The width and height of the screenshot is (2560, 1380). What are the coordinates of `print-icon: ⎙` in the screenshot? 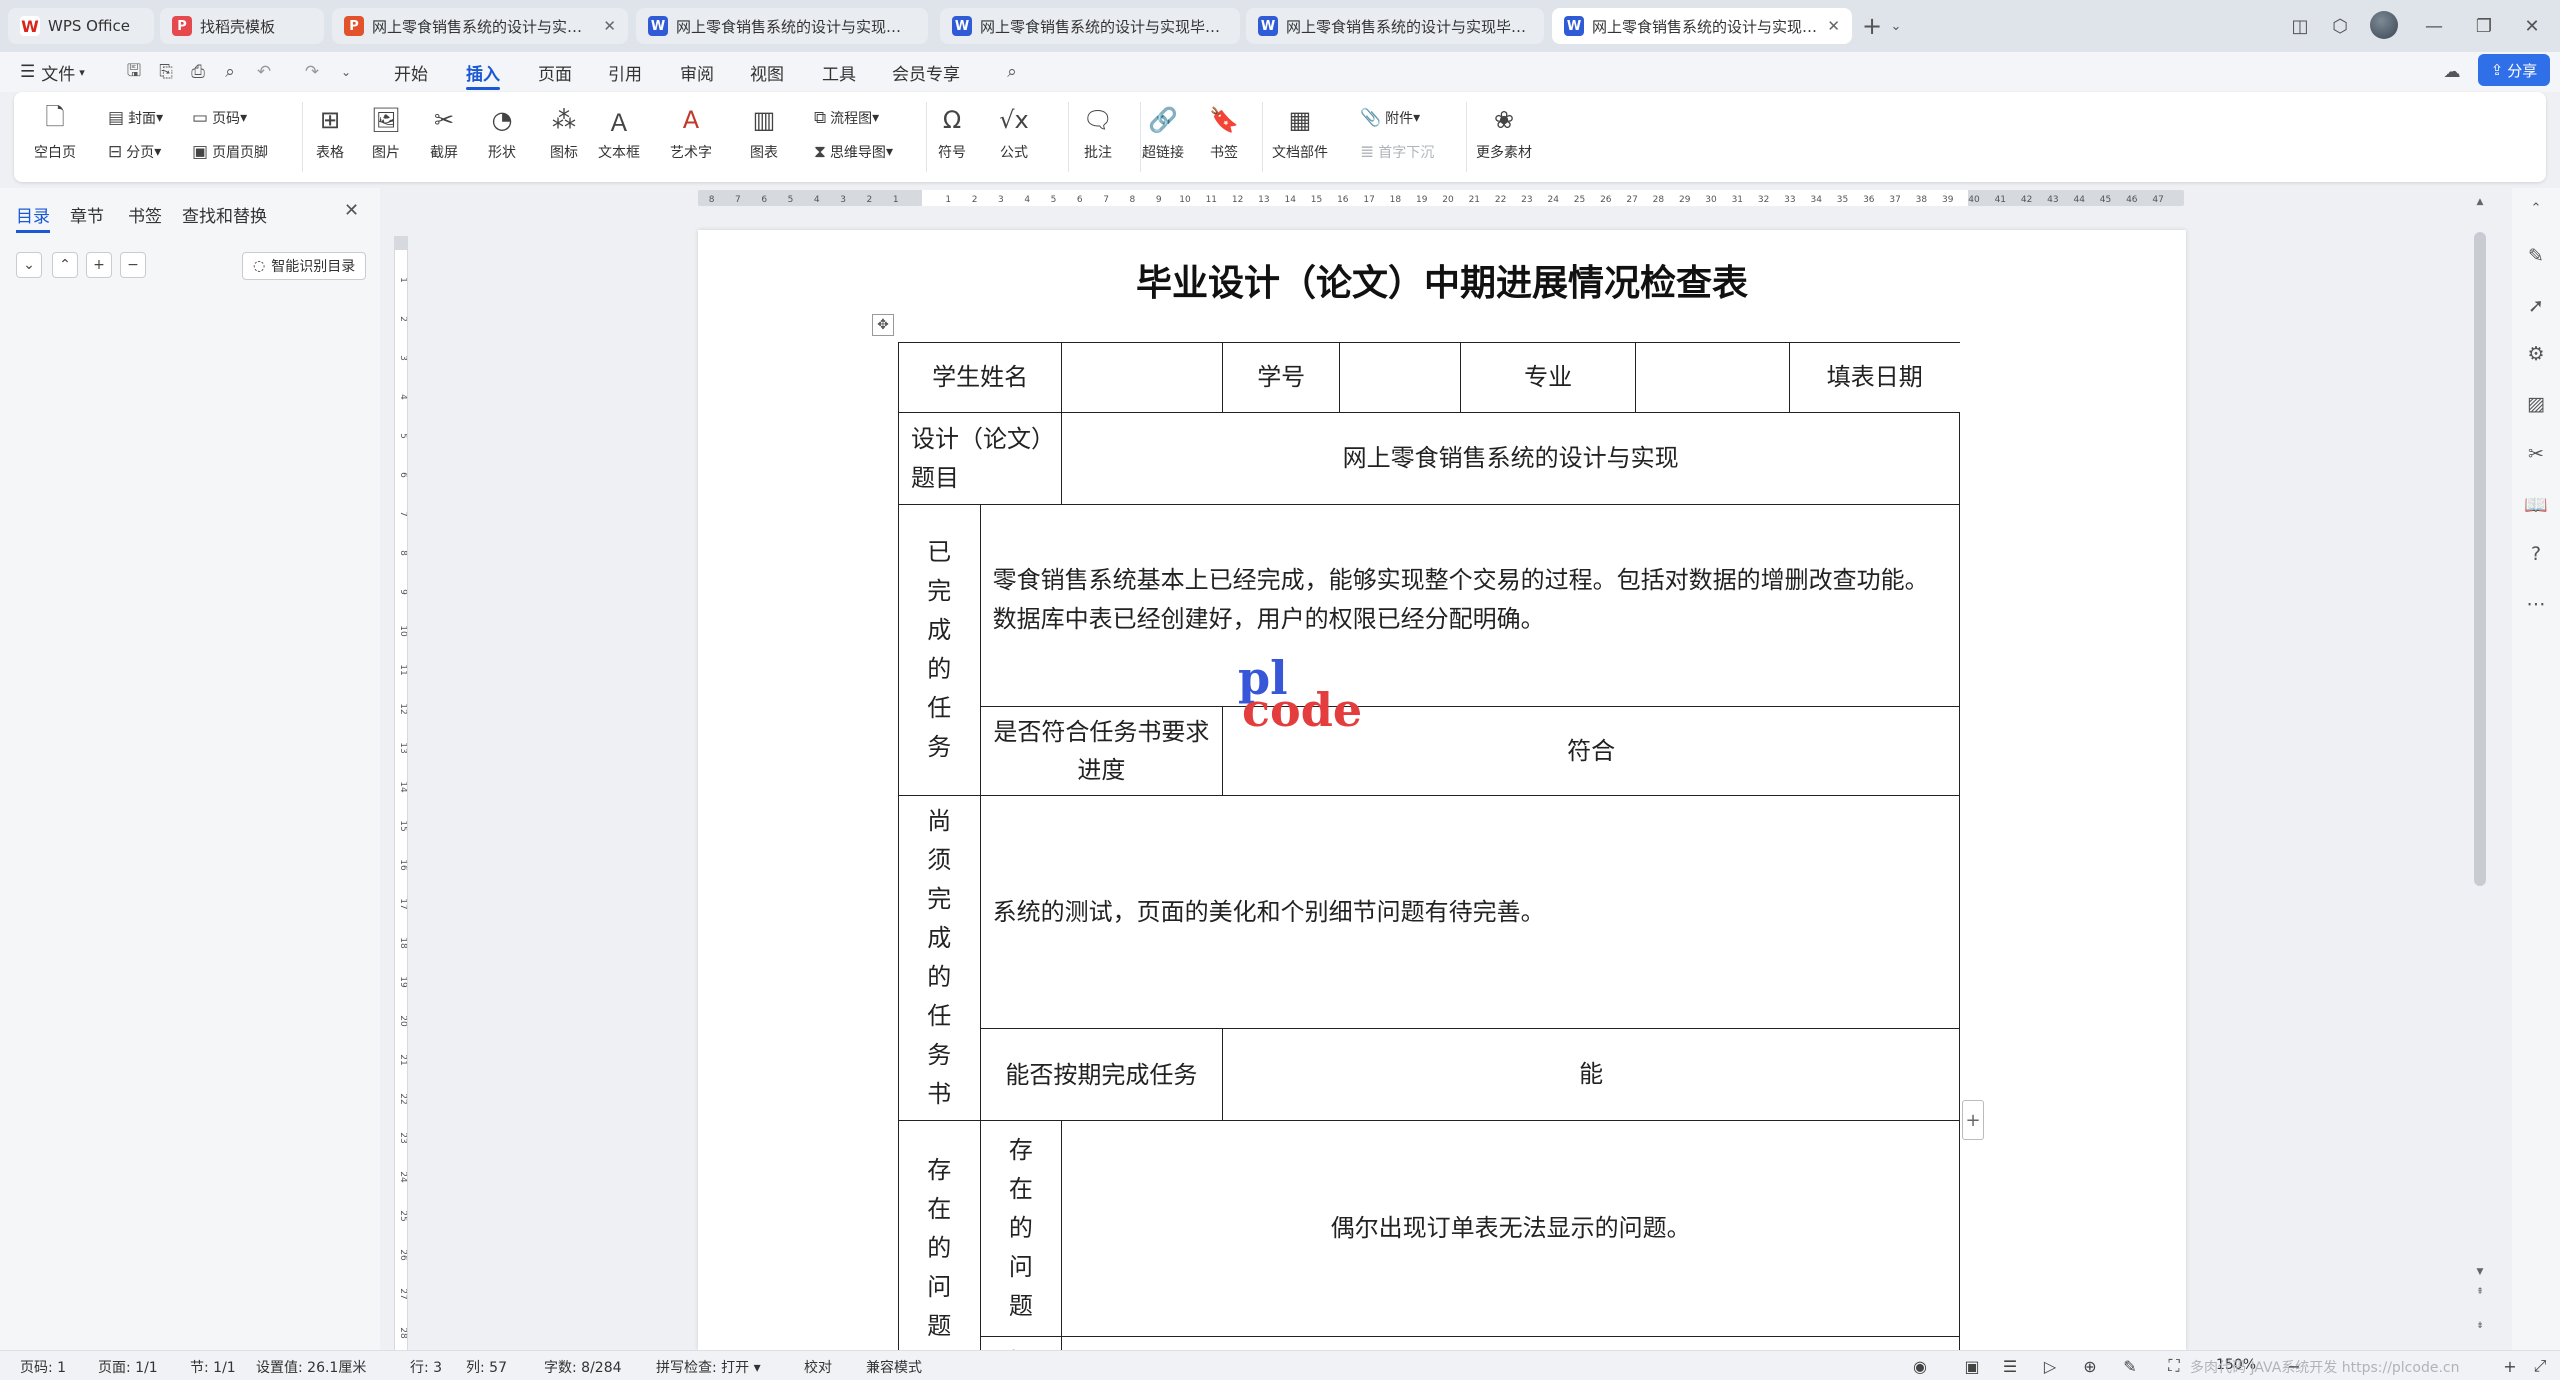 It's located at (198, 72).